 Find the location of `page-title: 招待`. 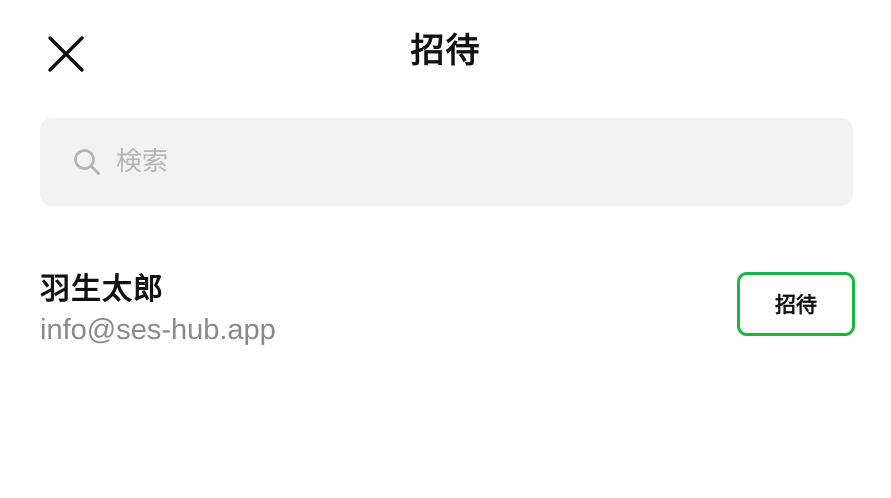

page-title: 招待 is located at coordinates (445, 51).